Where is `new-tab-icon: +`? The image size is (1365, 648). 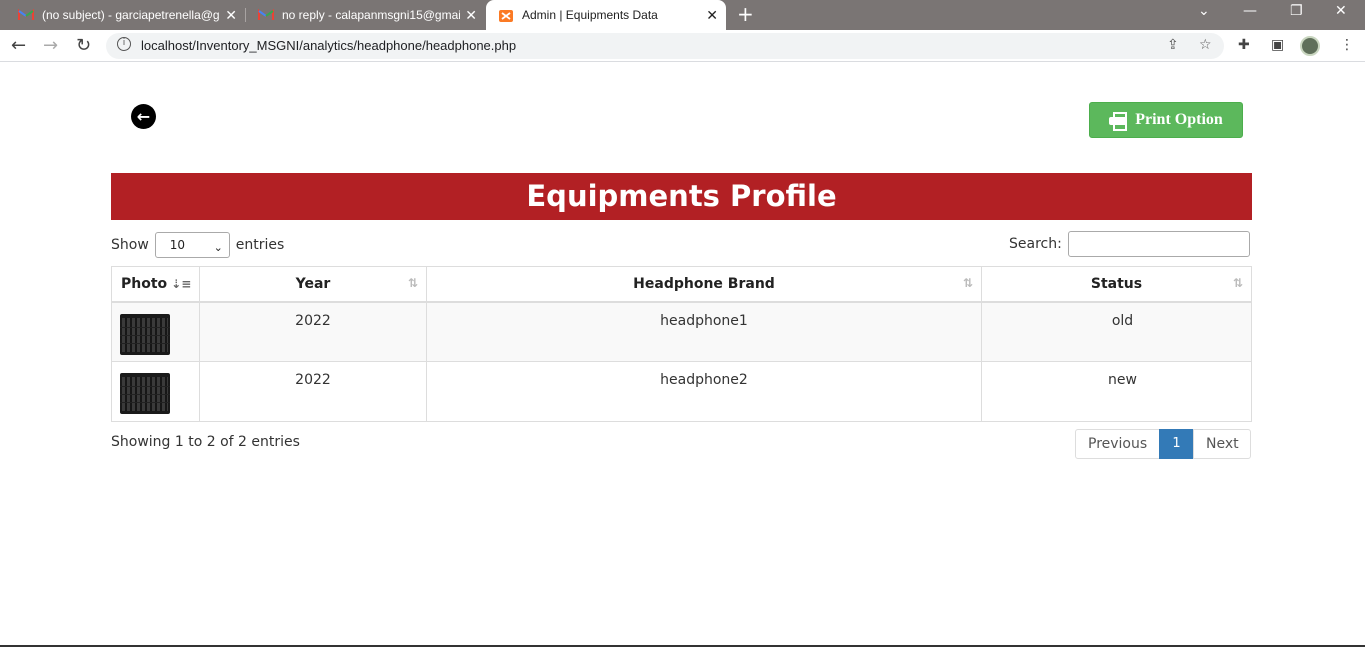 new-tab-icon: + is located at coordinates (745, 14).